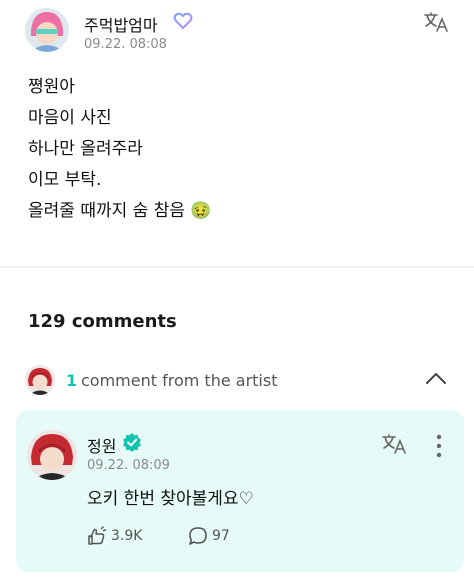 The image size is (474, 579). Describe the element at coordinates (125, 44) in the screenshot. I see `post-date: 09.22. 08:08` at that location.